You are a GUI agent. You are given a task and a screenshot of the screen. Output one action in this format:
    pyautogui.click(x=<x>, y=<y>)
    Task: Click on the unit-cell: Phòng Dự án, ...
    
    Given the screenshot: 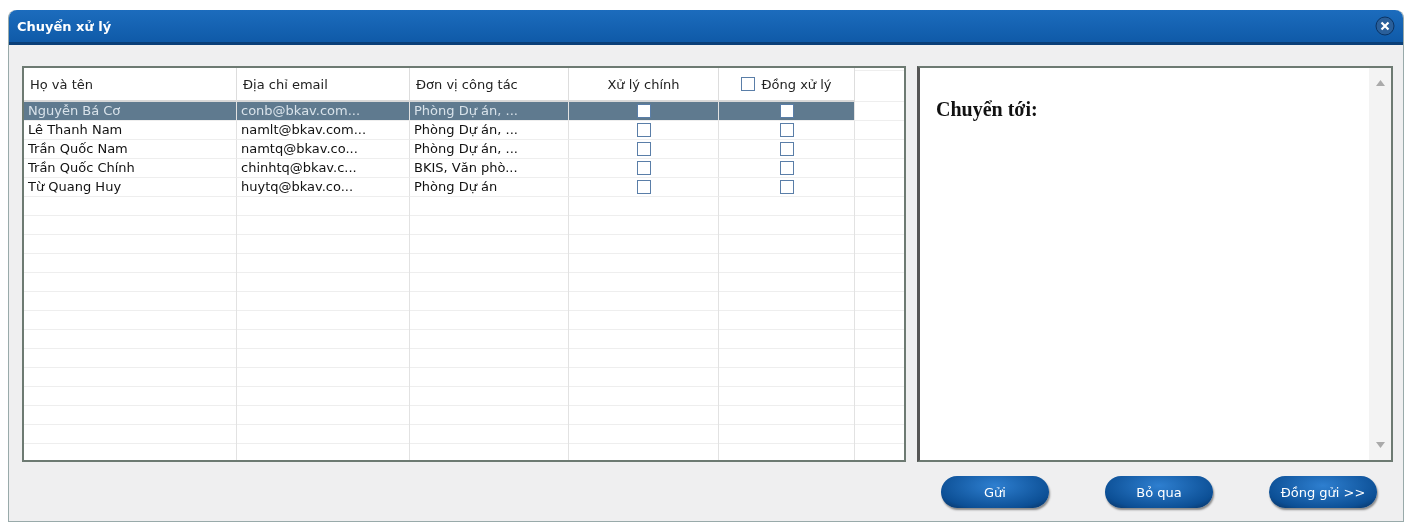 What is the action you would take?
    pyautogui.click(x=489, y=111)
    